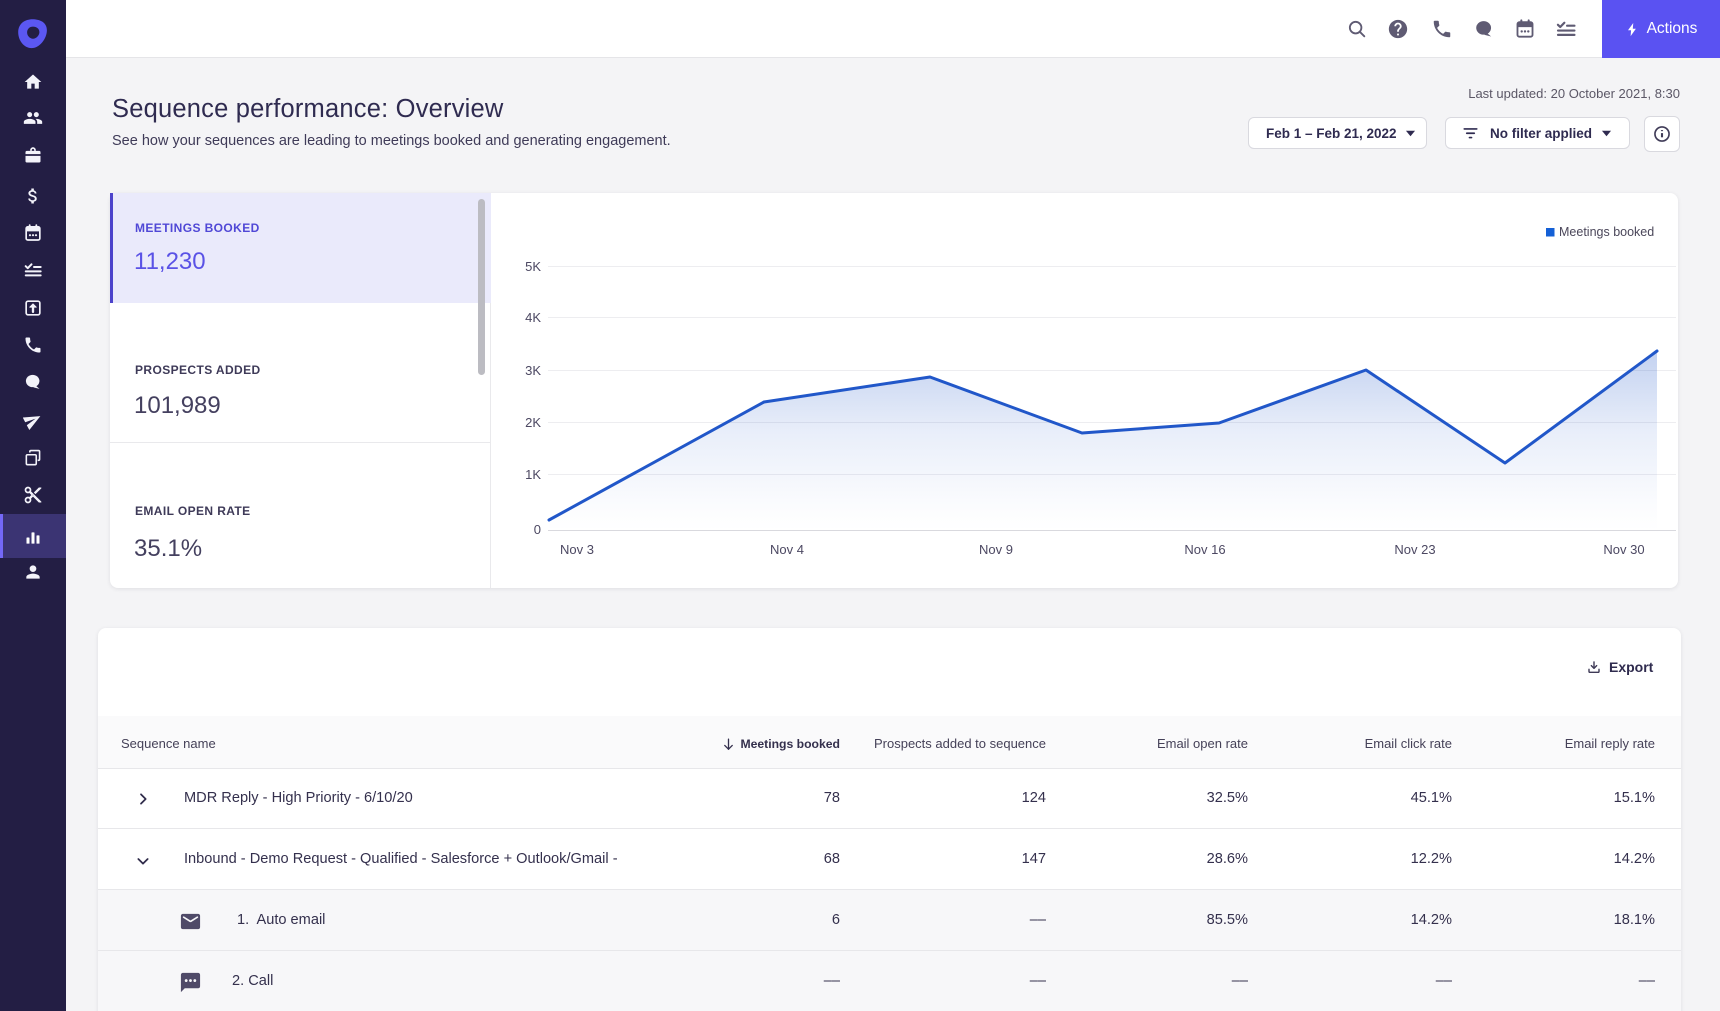  I want to click on svg-text: Nov 9, so click(996, 549).